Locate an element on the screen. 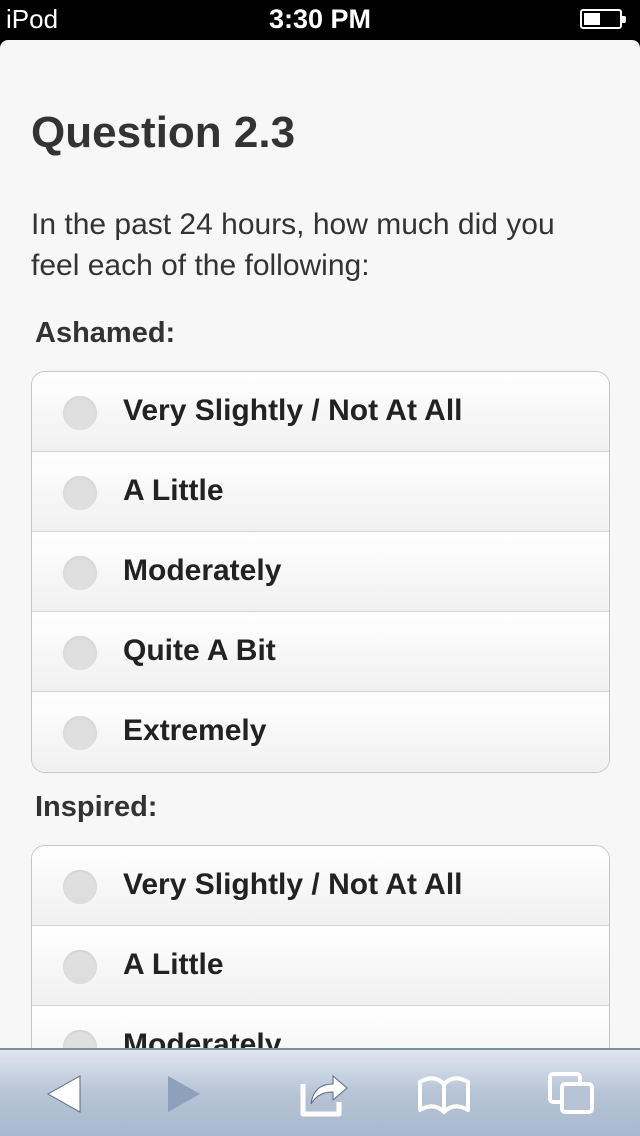  group-label-ashamed: Ashamed: is located at coordinates (105, 333).